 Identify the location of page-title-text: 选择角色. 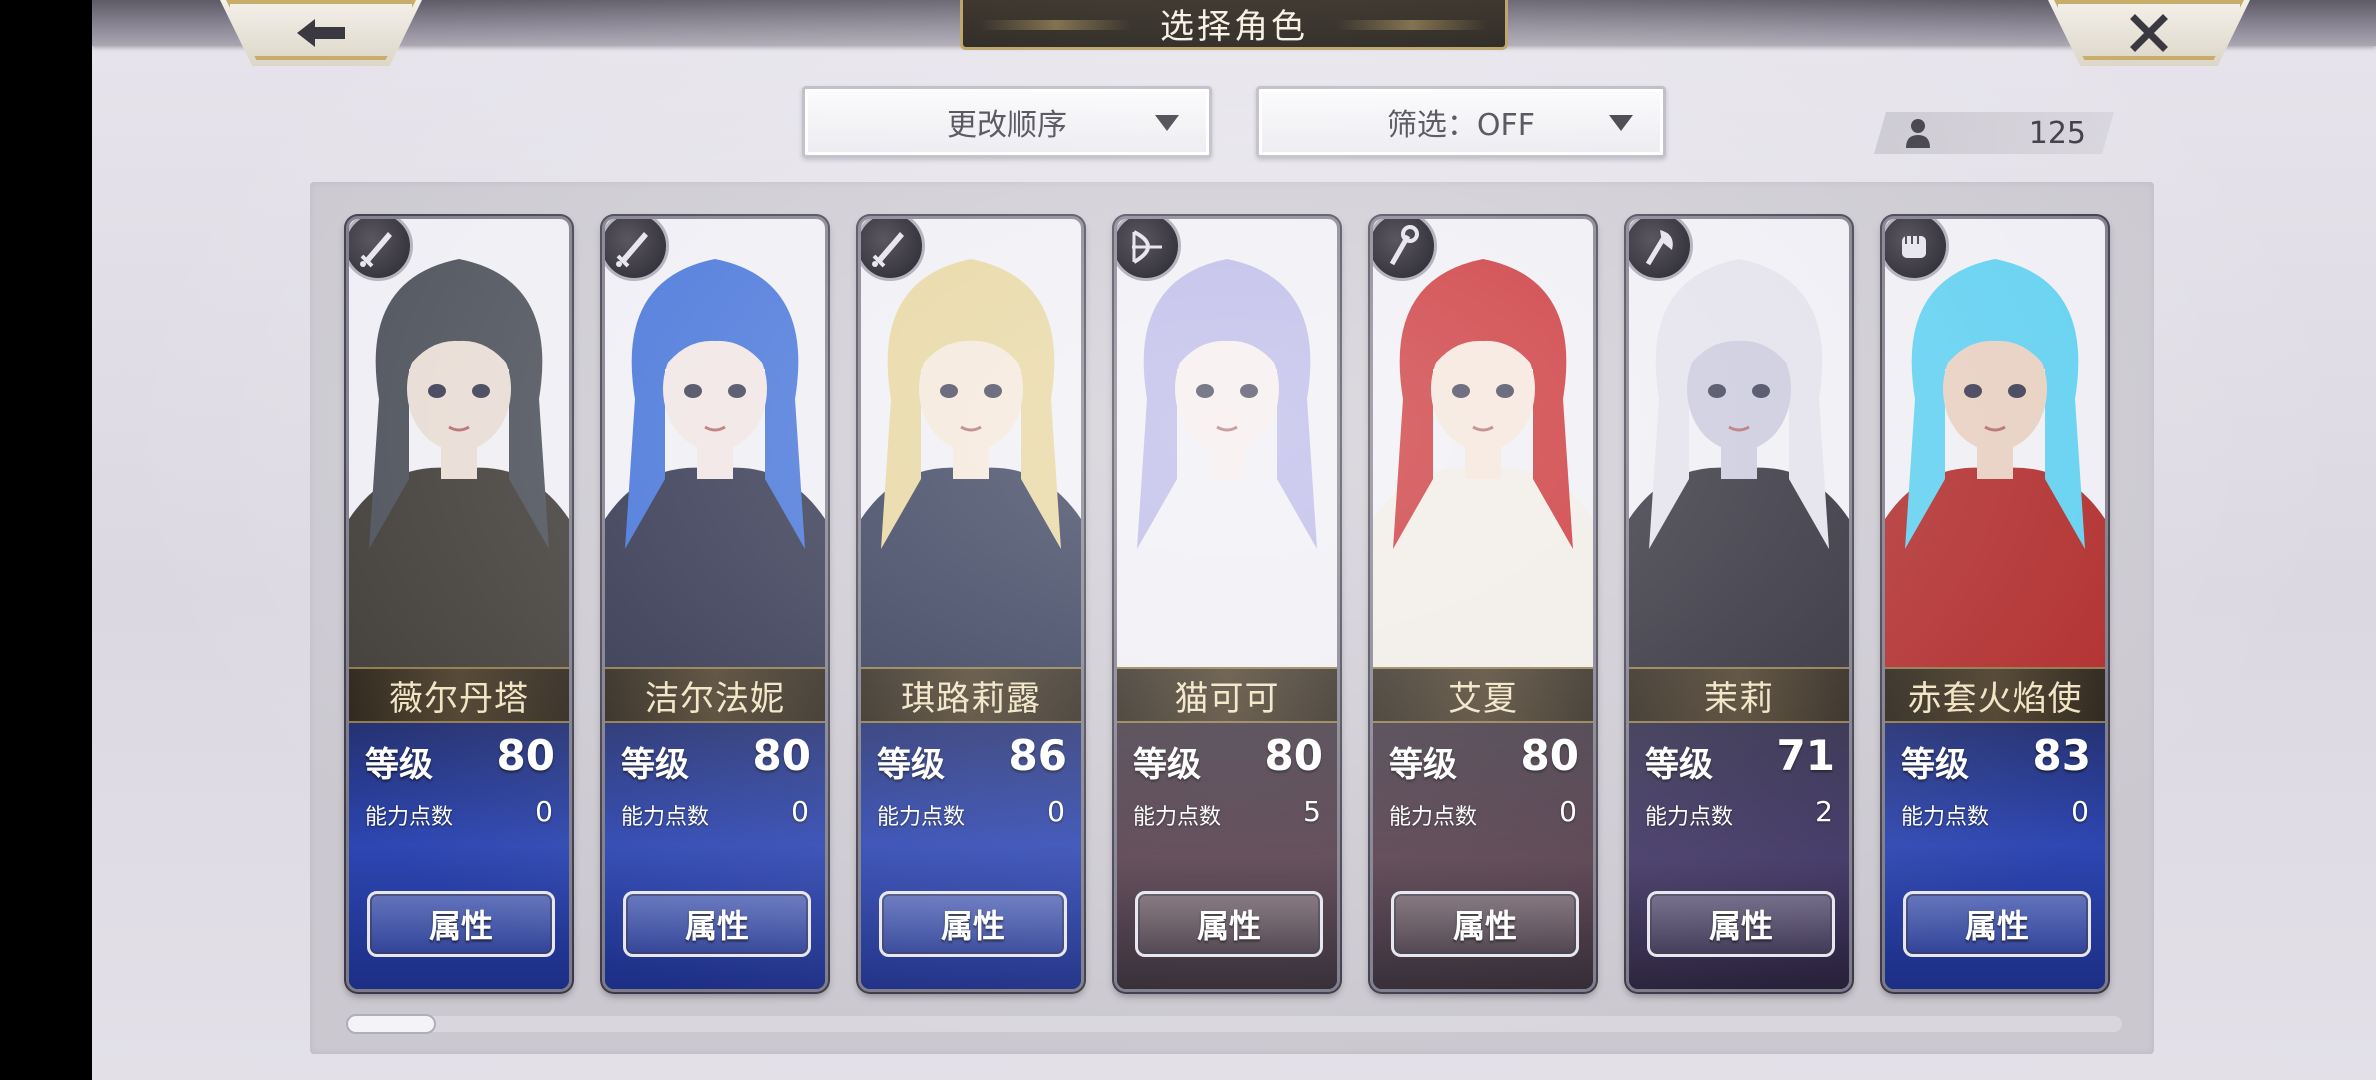
(1234, 27).